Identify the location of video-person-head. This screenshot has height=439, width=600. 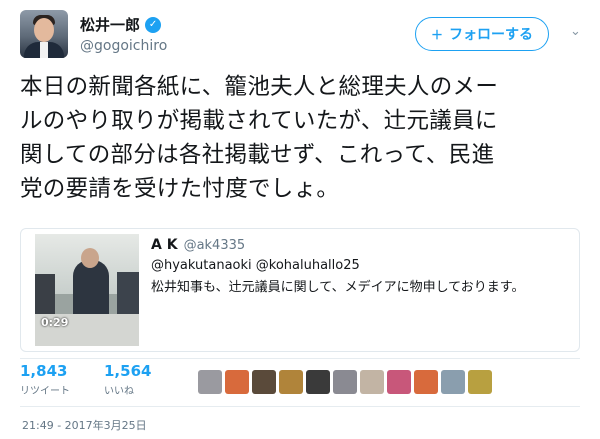
(90, 258).